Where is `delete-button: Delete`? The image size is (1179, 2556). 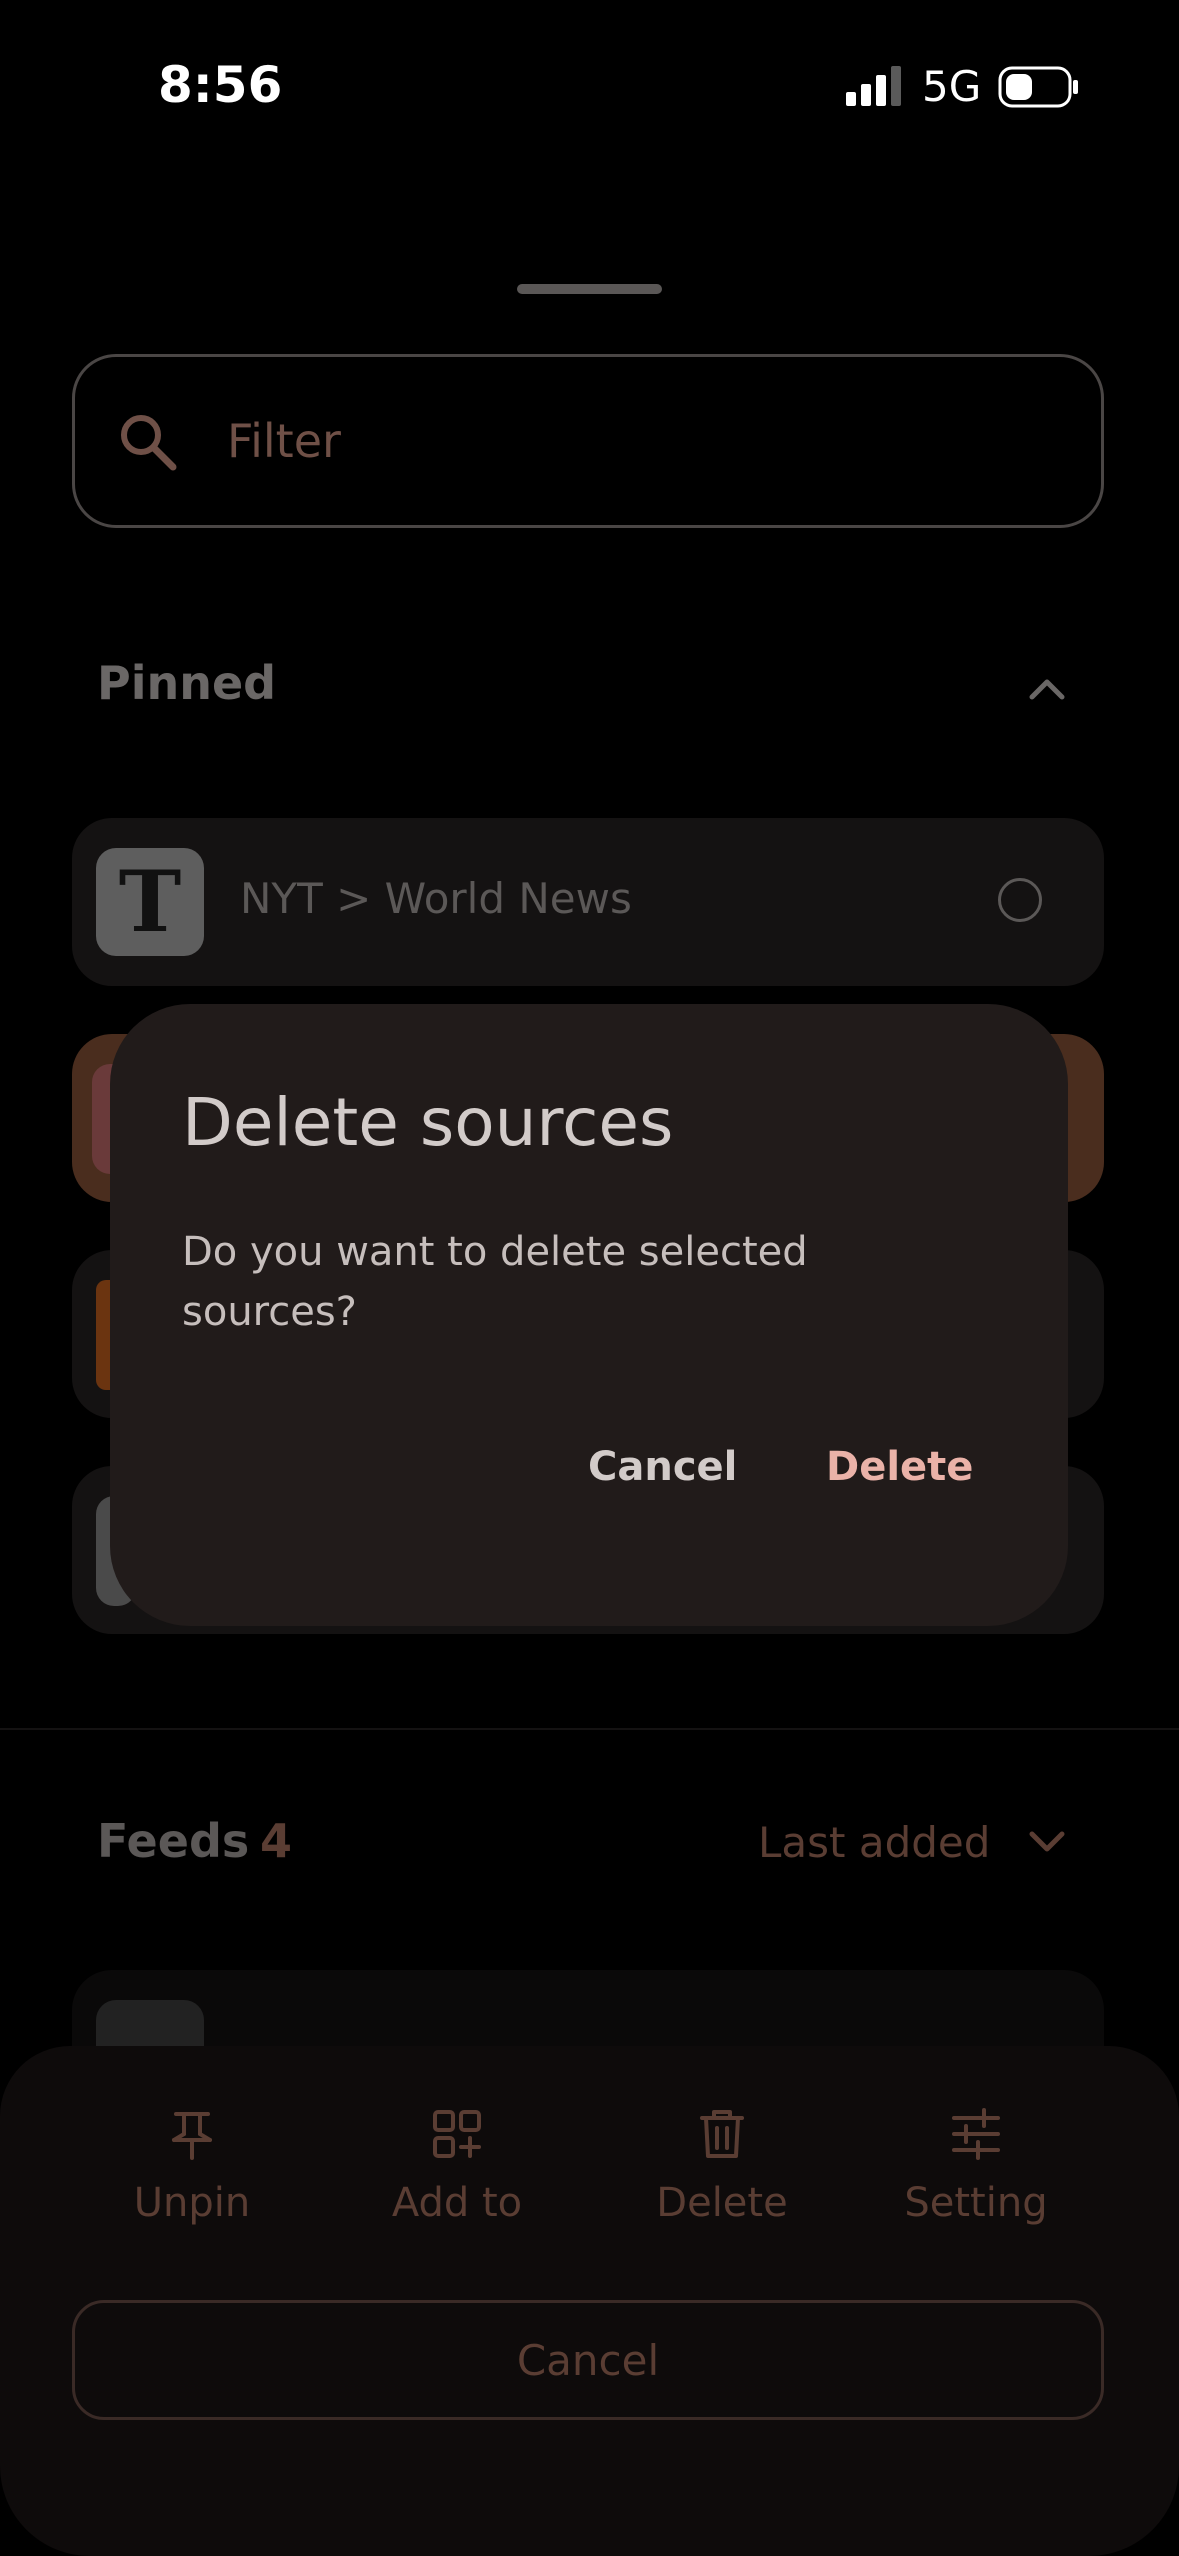 delete-button: Delete is located at coordinates (722, 2166).